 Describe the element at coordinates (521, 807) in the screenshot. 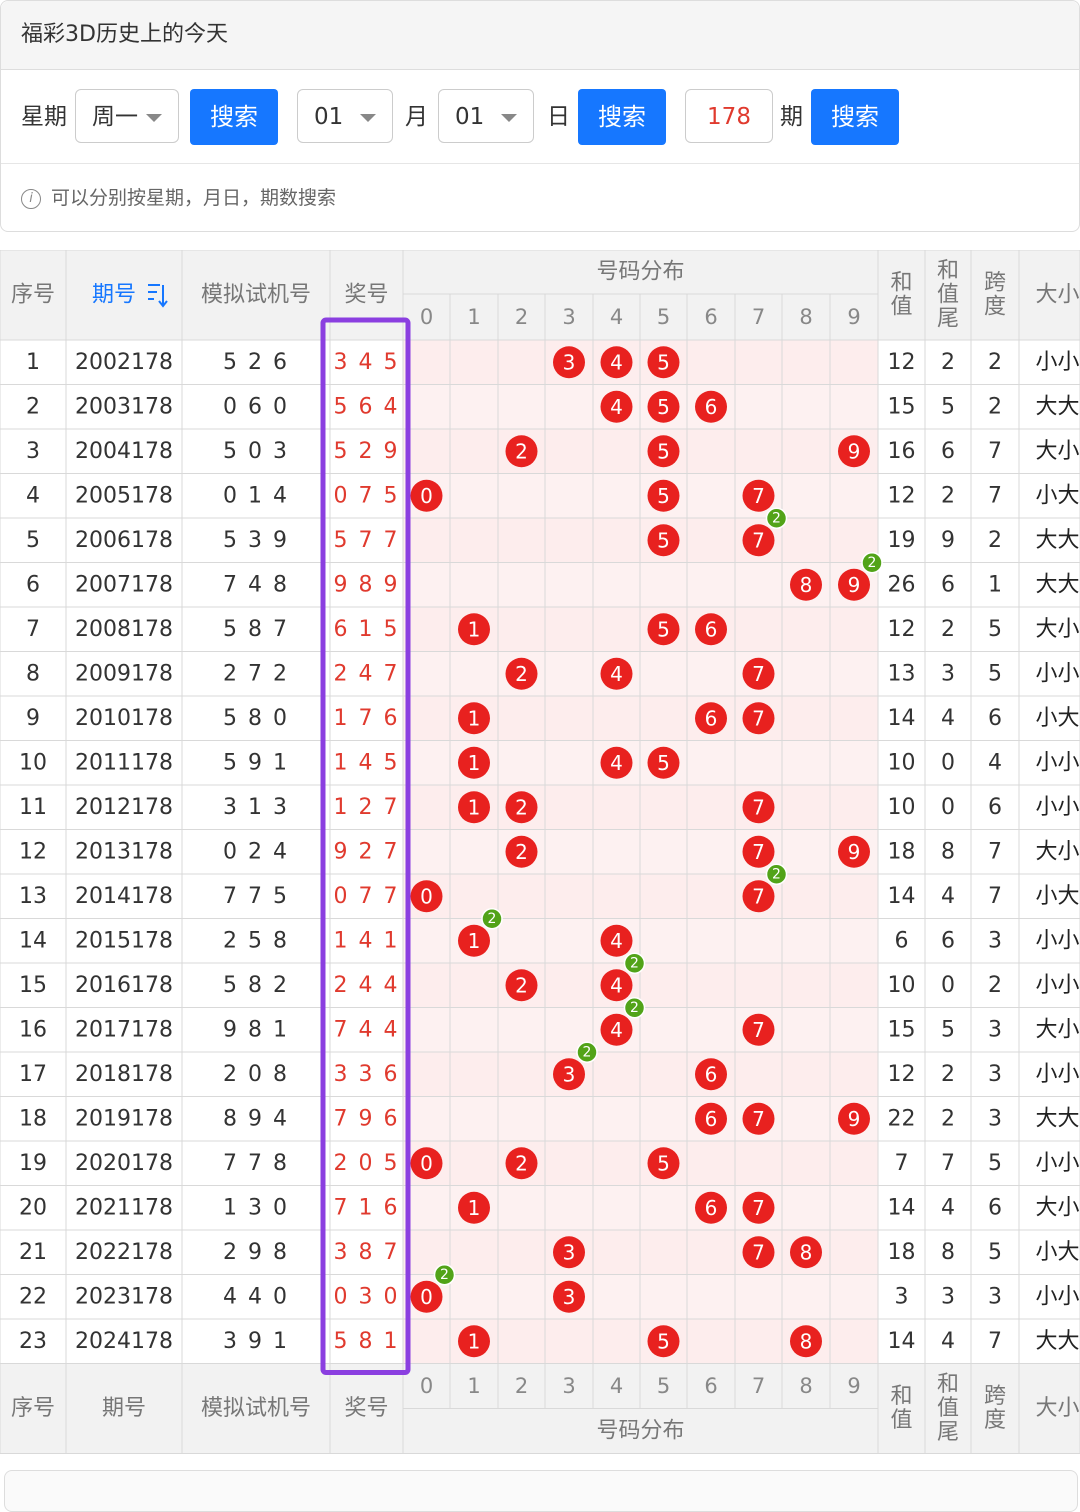

I see `number-ball-label: 2` at that location.